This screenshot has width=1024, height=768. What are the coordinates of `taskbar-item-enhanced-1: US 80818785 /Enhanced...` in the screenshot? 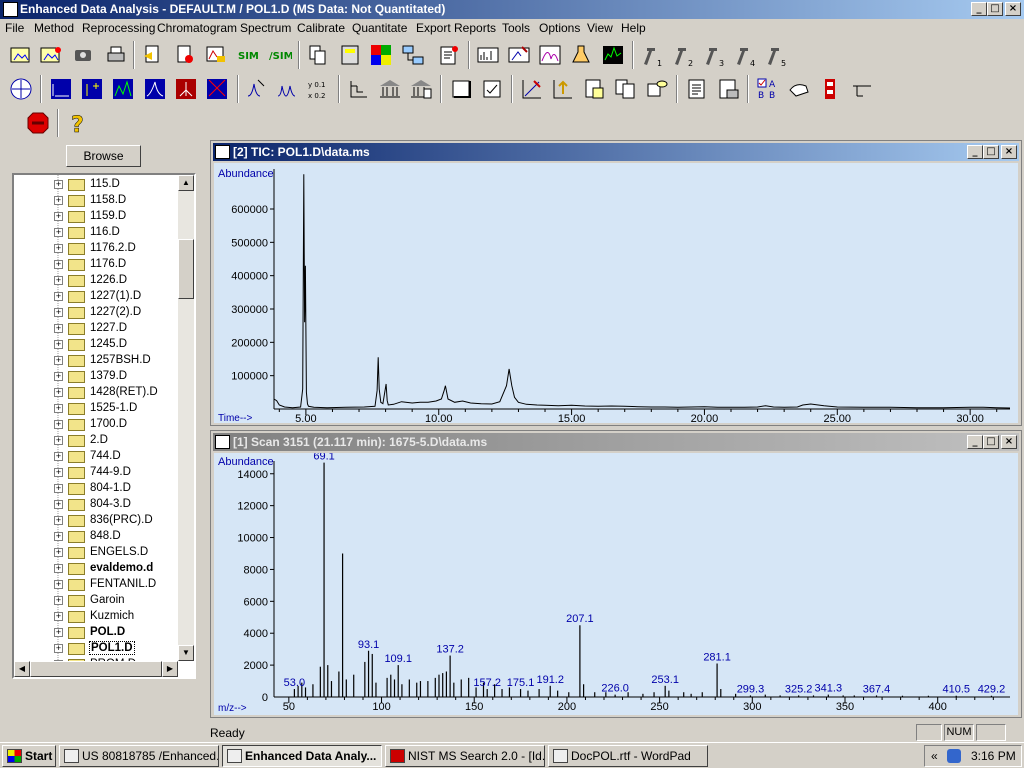 It's located at (139, 756).